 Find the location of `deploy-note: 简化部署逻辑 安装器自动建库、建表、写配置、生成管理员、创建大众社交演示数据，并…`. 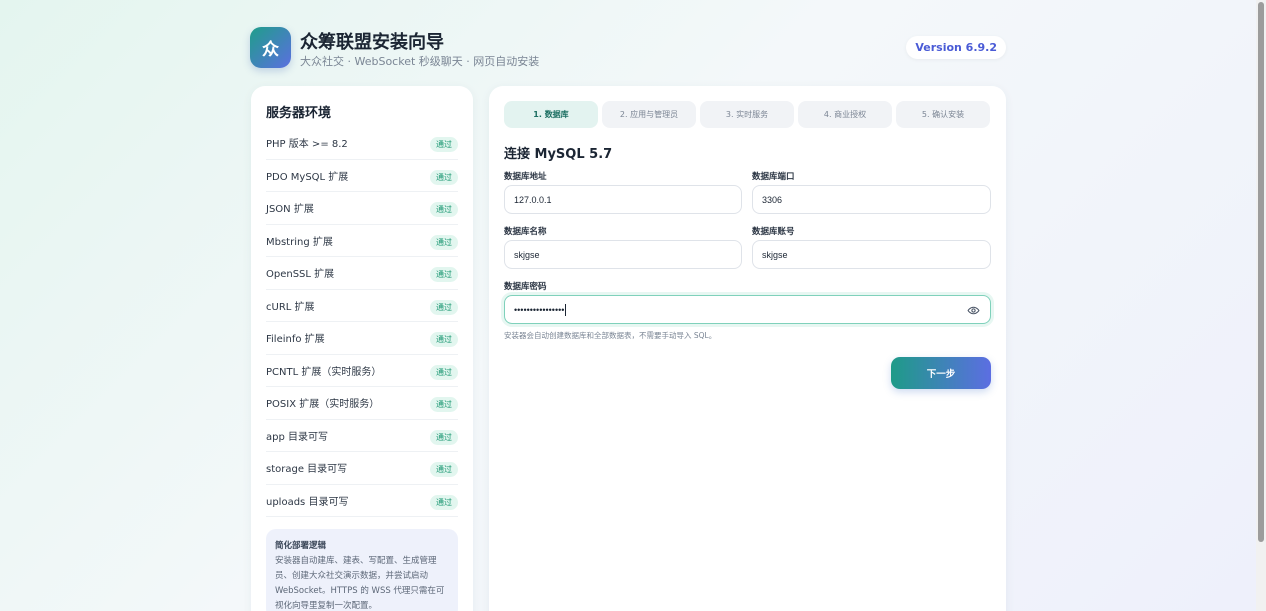

deploy-note: 简化部署逻辑 安装器自动建库、建表、写配置、生成管理员、创建大众社交演示数据，并… is located at coordinates (362, 570).